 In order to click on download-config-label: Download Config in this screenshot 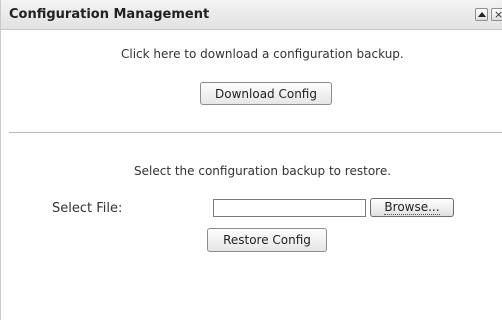, I will do `click(266, 93)`.